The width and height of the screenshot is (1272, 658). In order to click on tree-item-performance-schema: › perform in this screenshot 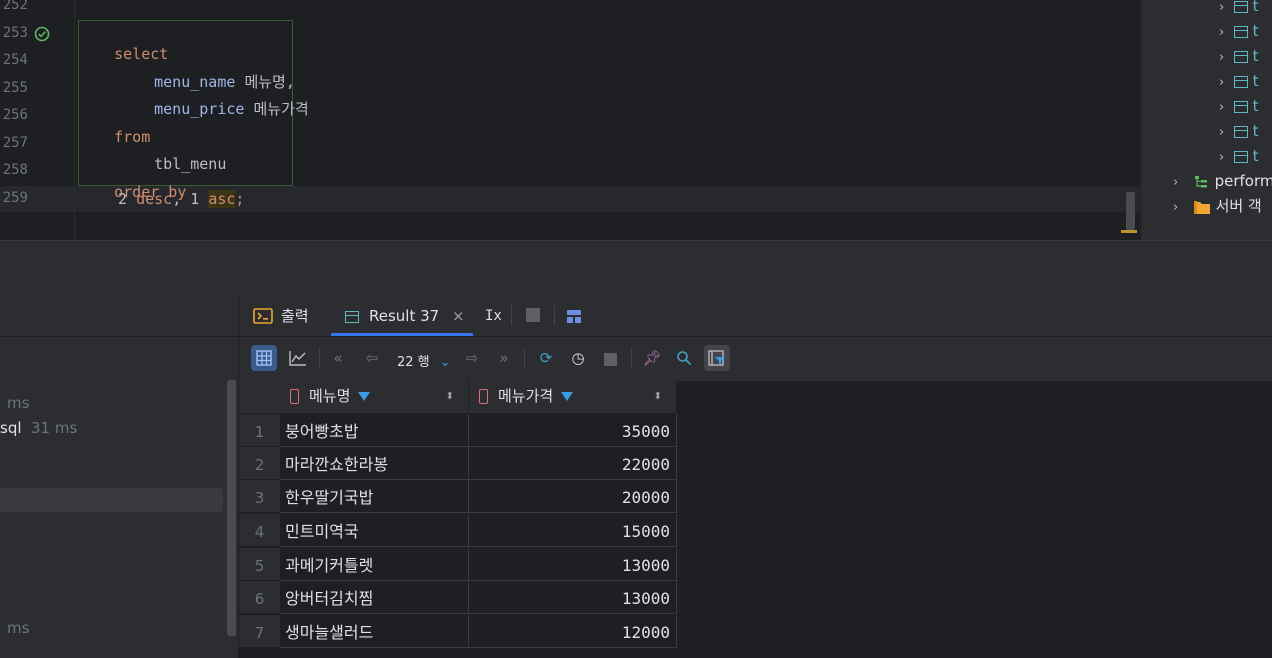, I will do `click(1222, 181)`.